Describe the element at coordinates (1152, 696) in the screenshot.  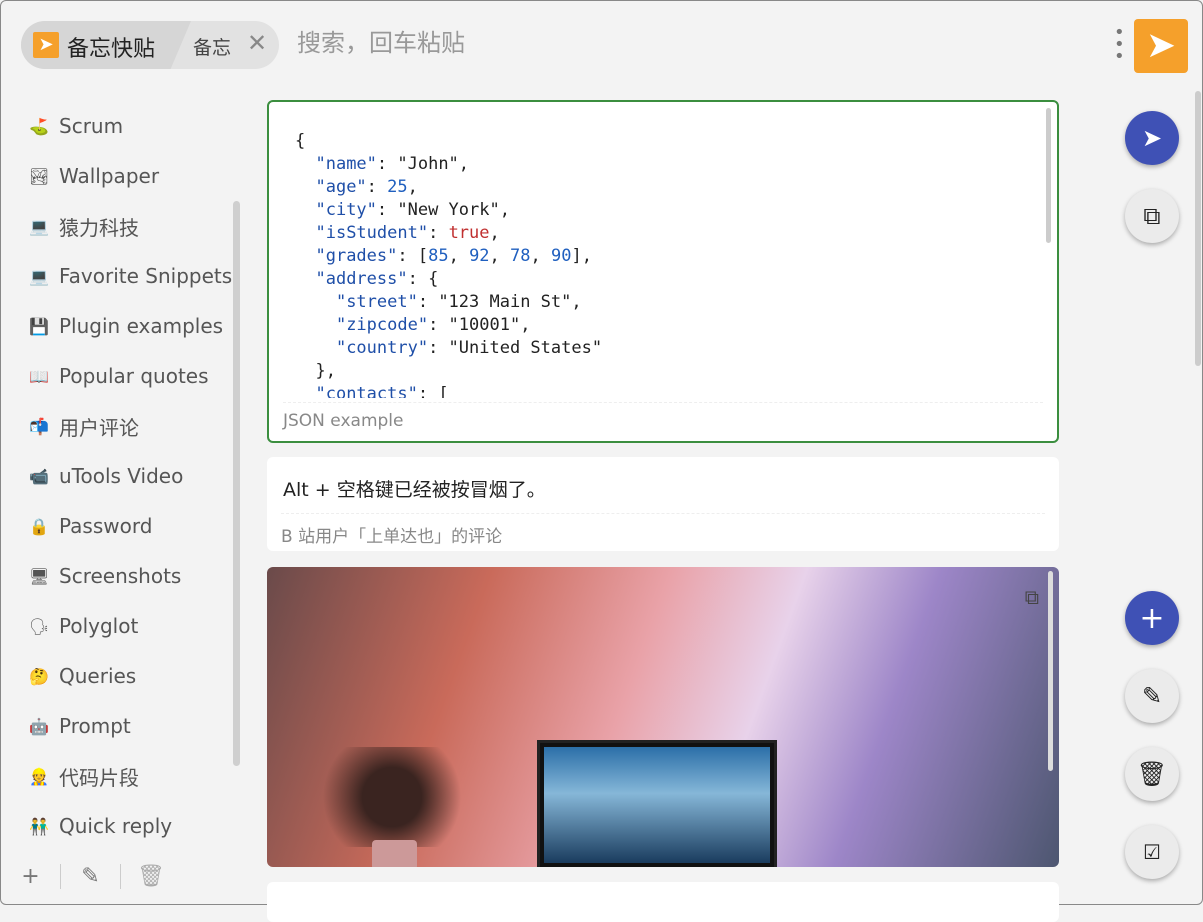
I see `edit-button: ✎` at that location.